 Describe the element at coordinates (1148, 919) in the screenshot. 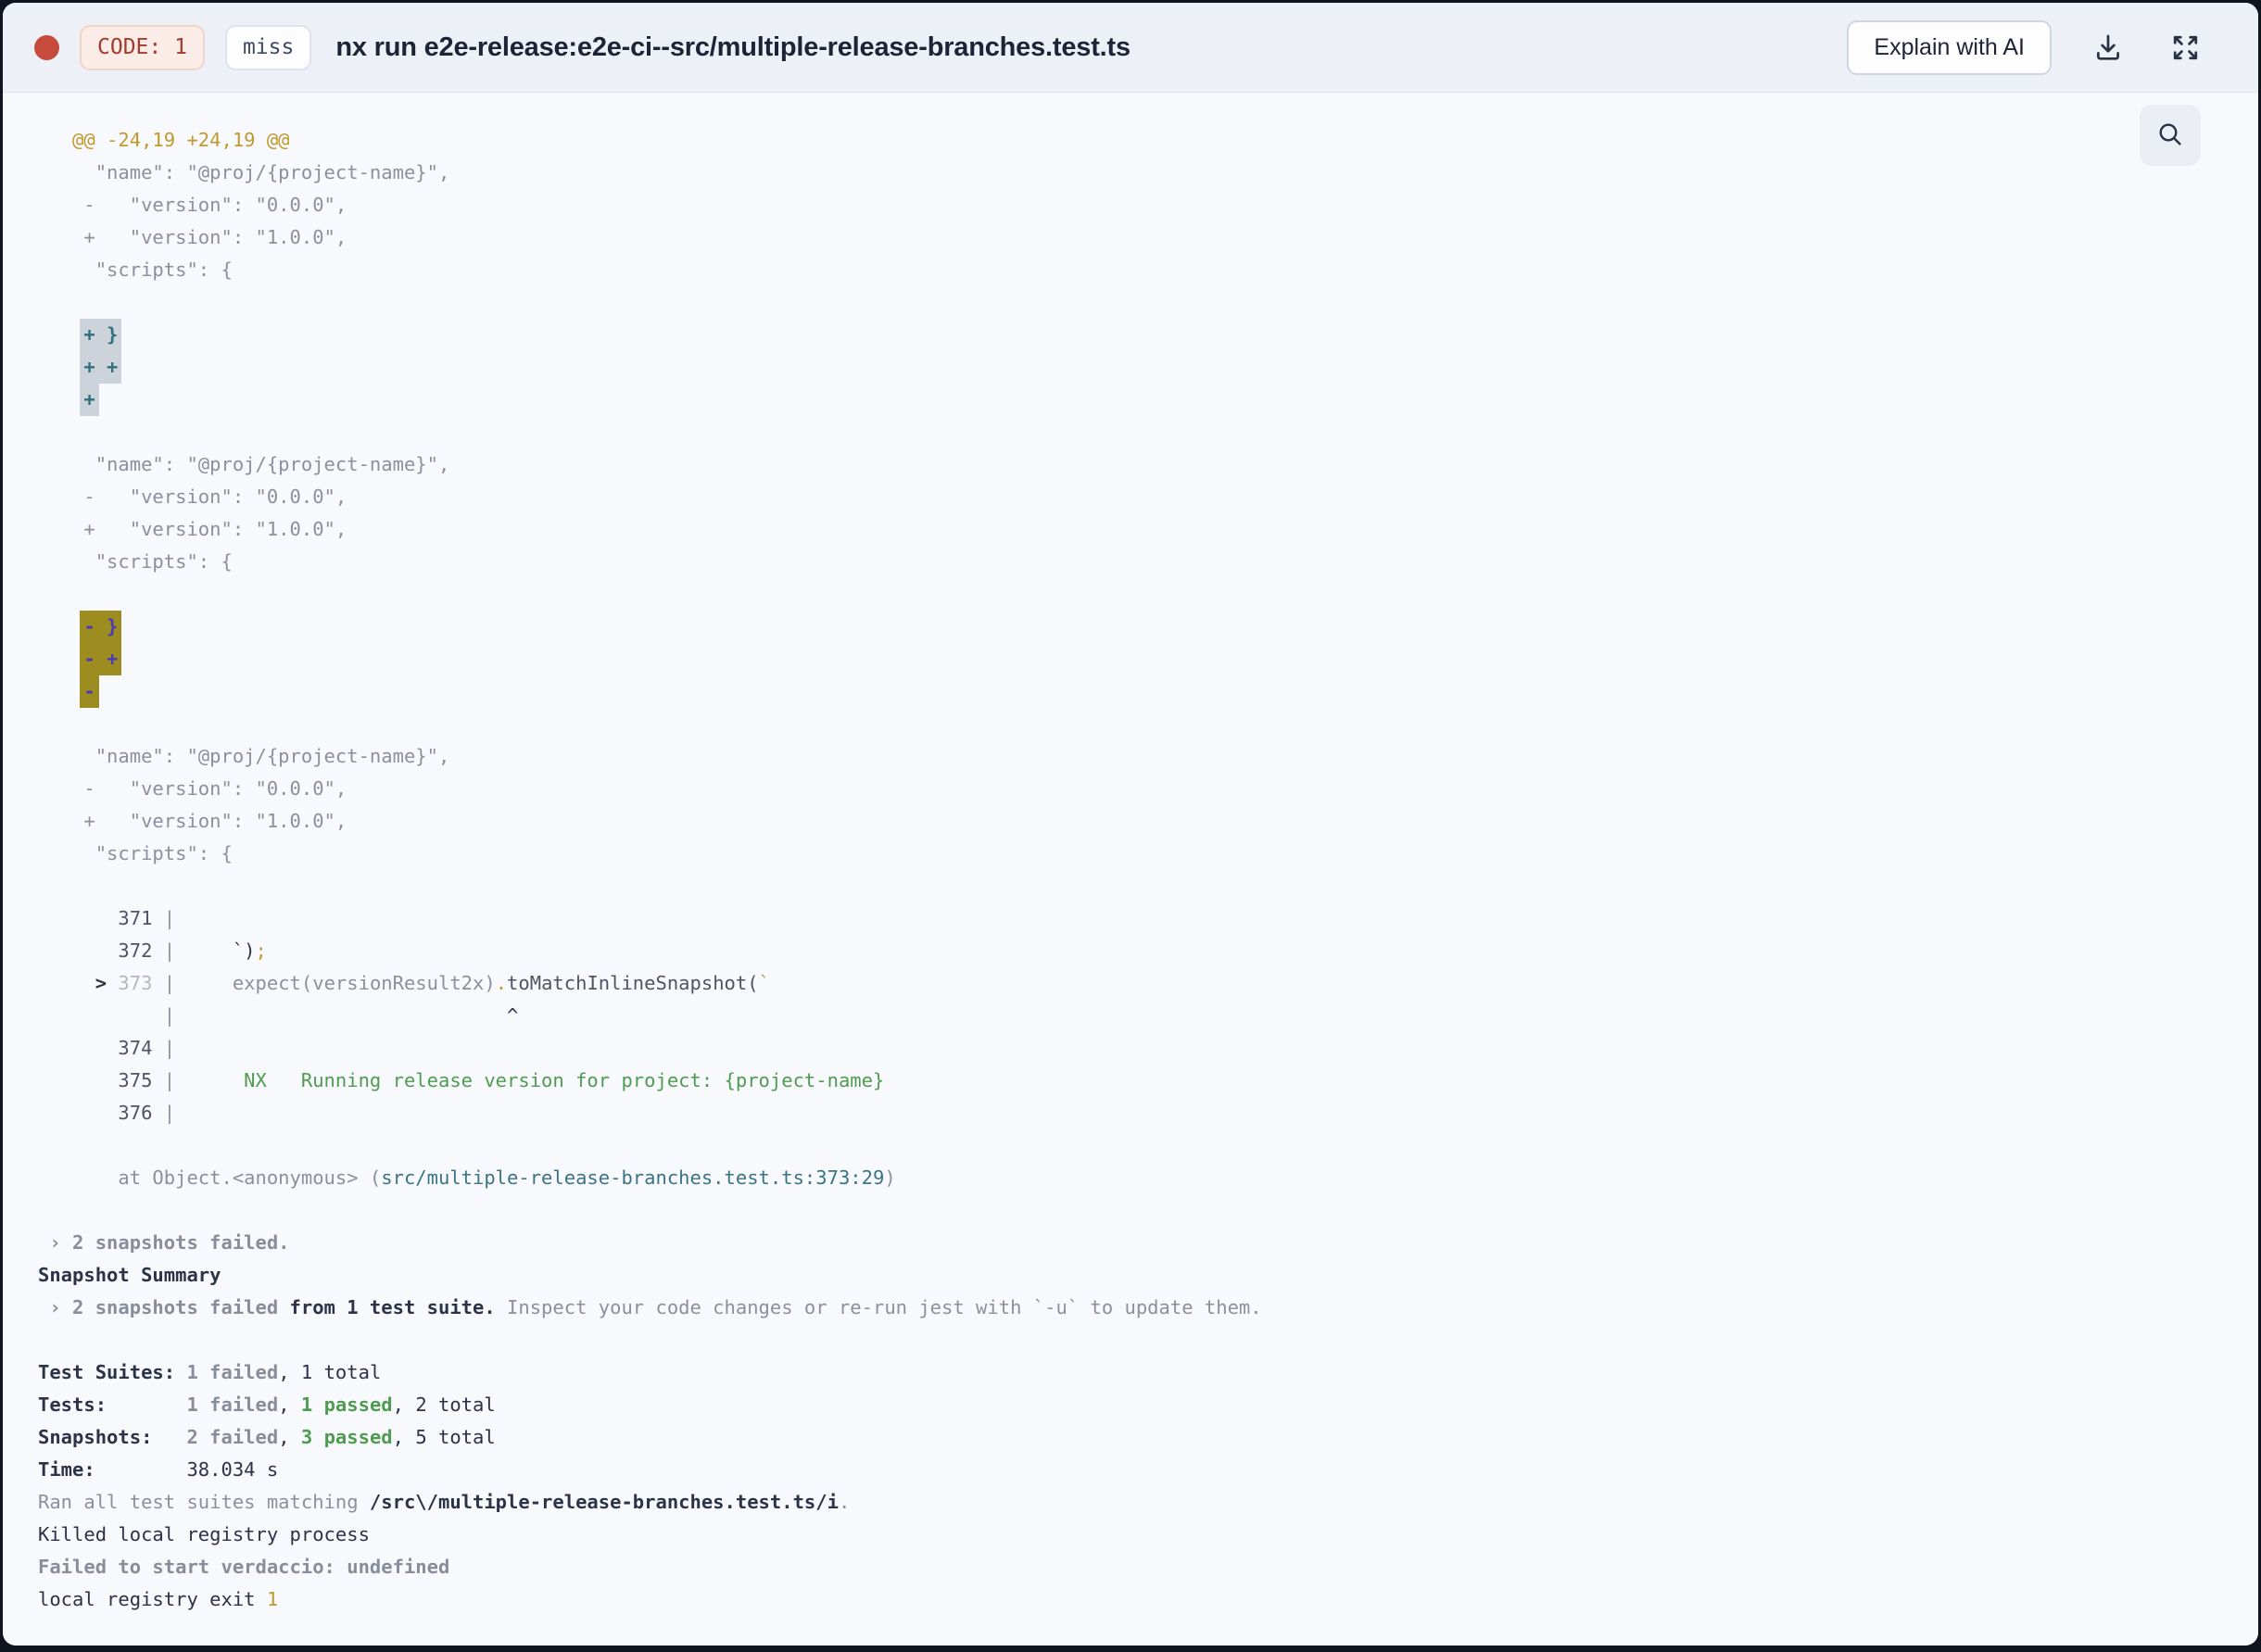

I see `log-line: 371 |` at that location.